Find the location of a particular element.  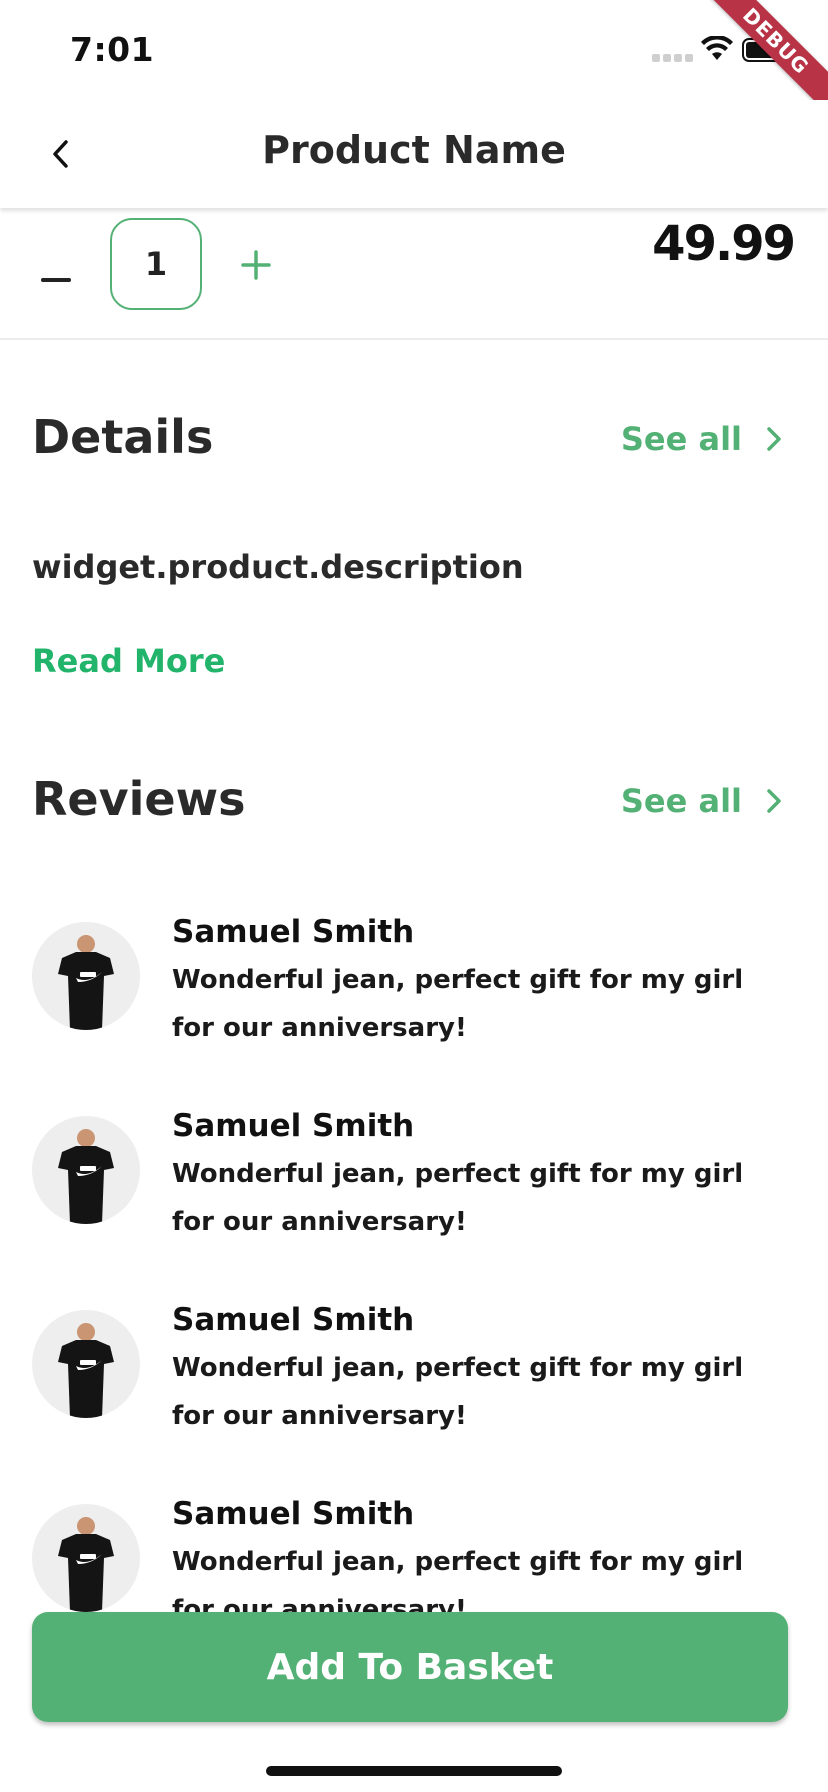

decrease-quantity-button is located at coordinates (56, 280).